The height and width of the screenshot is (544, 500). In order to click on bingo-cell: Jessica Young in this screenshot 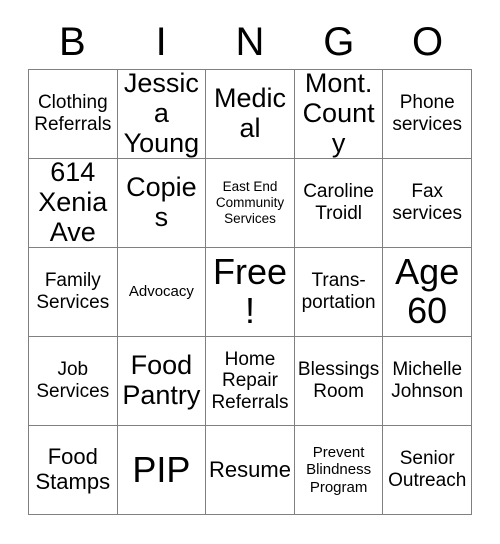, I will do `click(162, 114)`.